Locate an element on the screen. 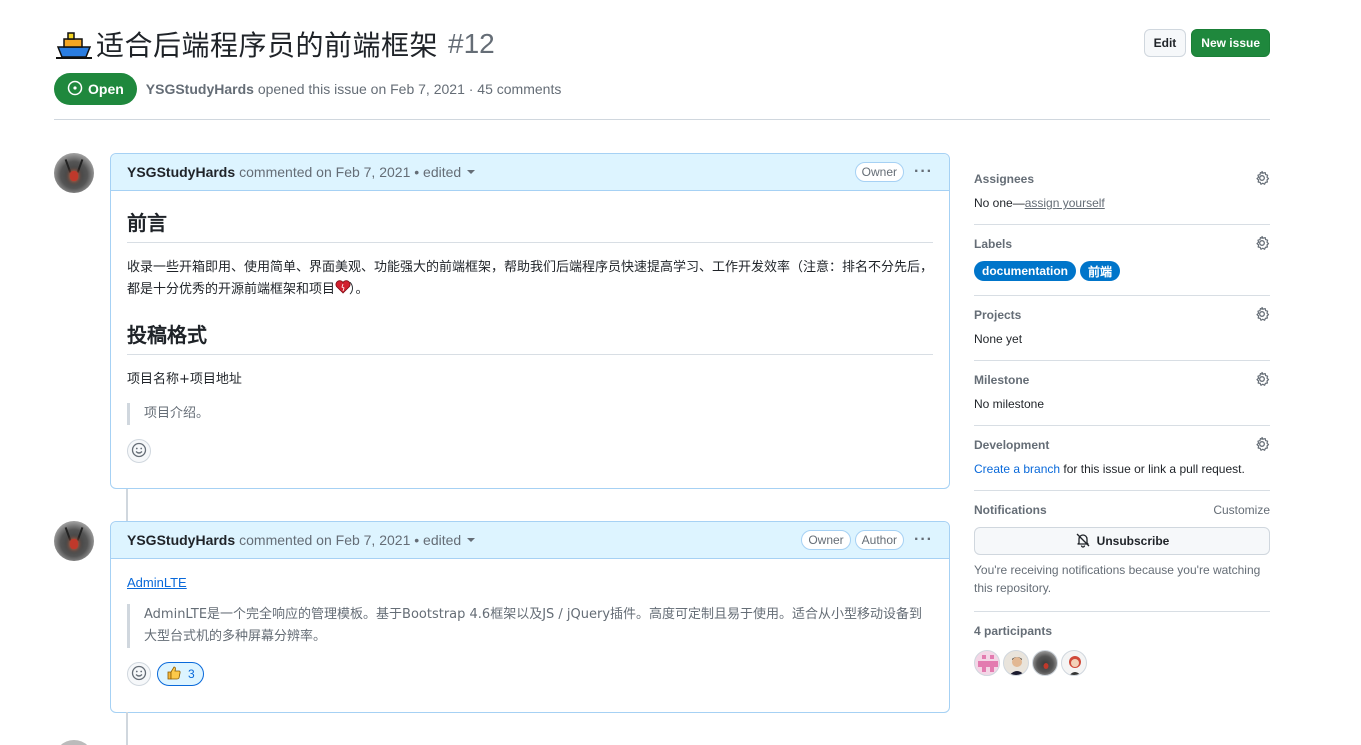  heart-emoji-icon is located at coordinates (343, 287).